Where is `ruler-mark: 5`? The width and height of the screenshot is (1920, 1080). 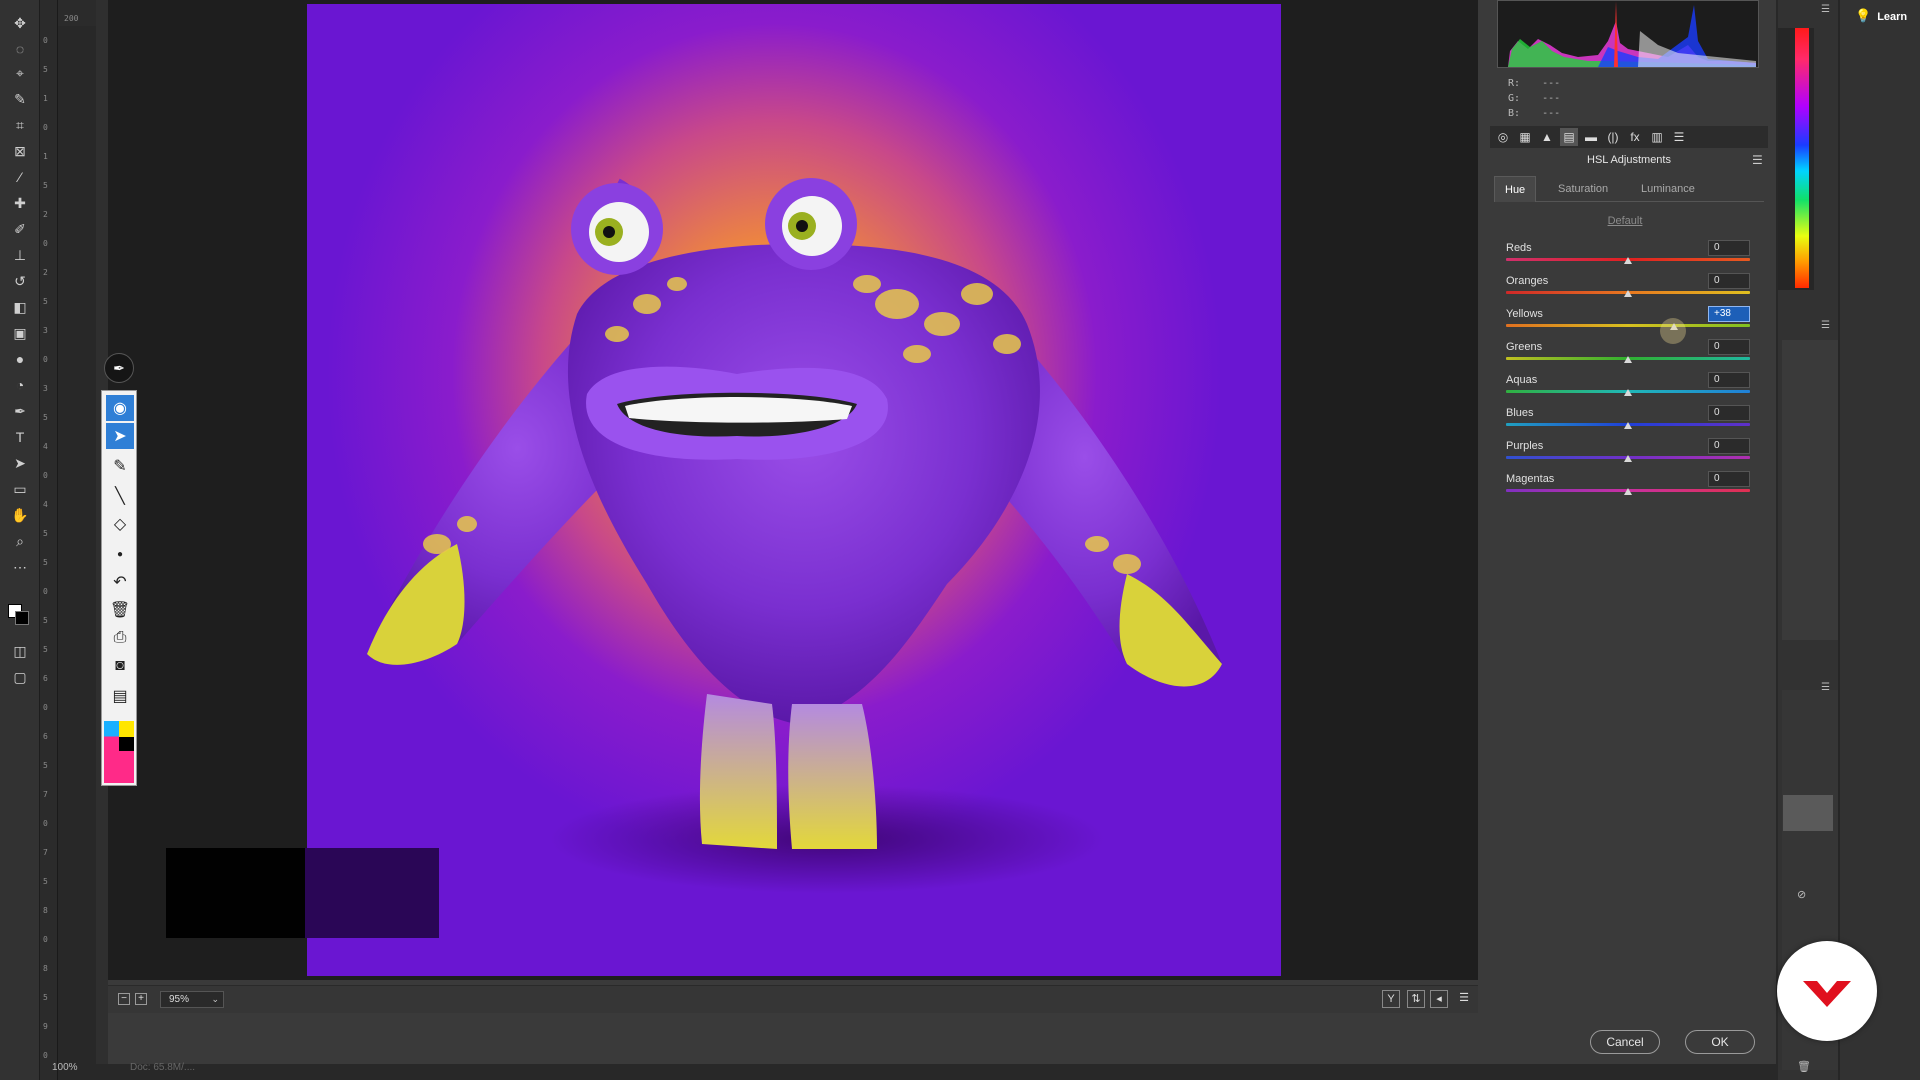 ruler-mark: 5 is located at coordinates (45, 417).